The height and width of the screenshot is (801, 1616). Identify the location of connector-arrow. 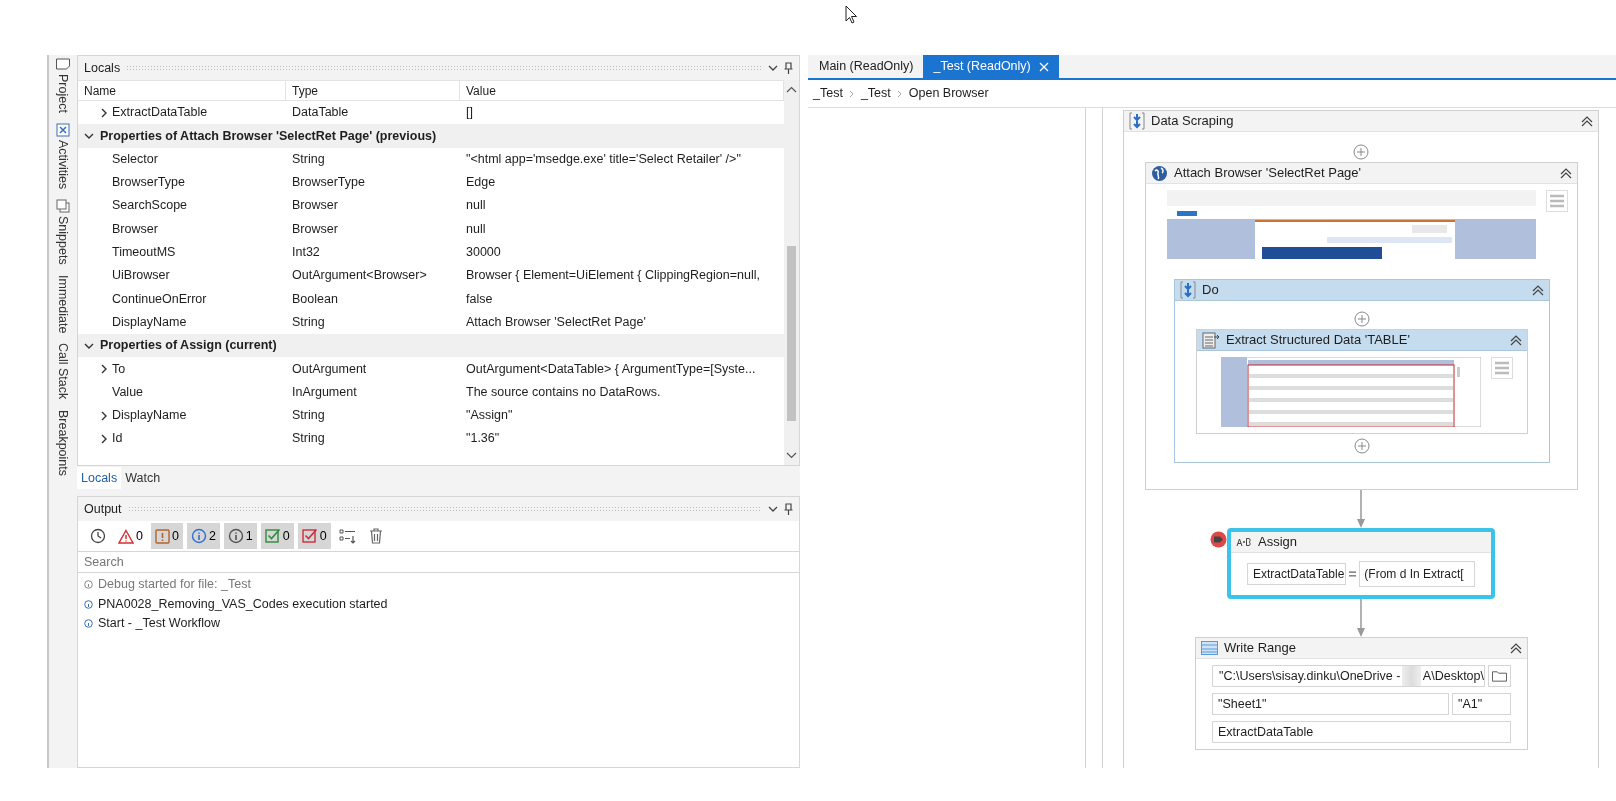
(1361, 509).